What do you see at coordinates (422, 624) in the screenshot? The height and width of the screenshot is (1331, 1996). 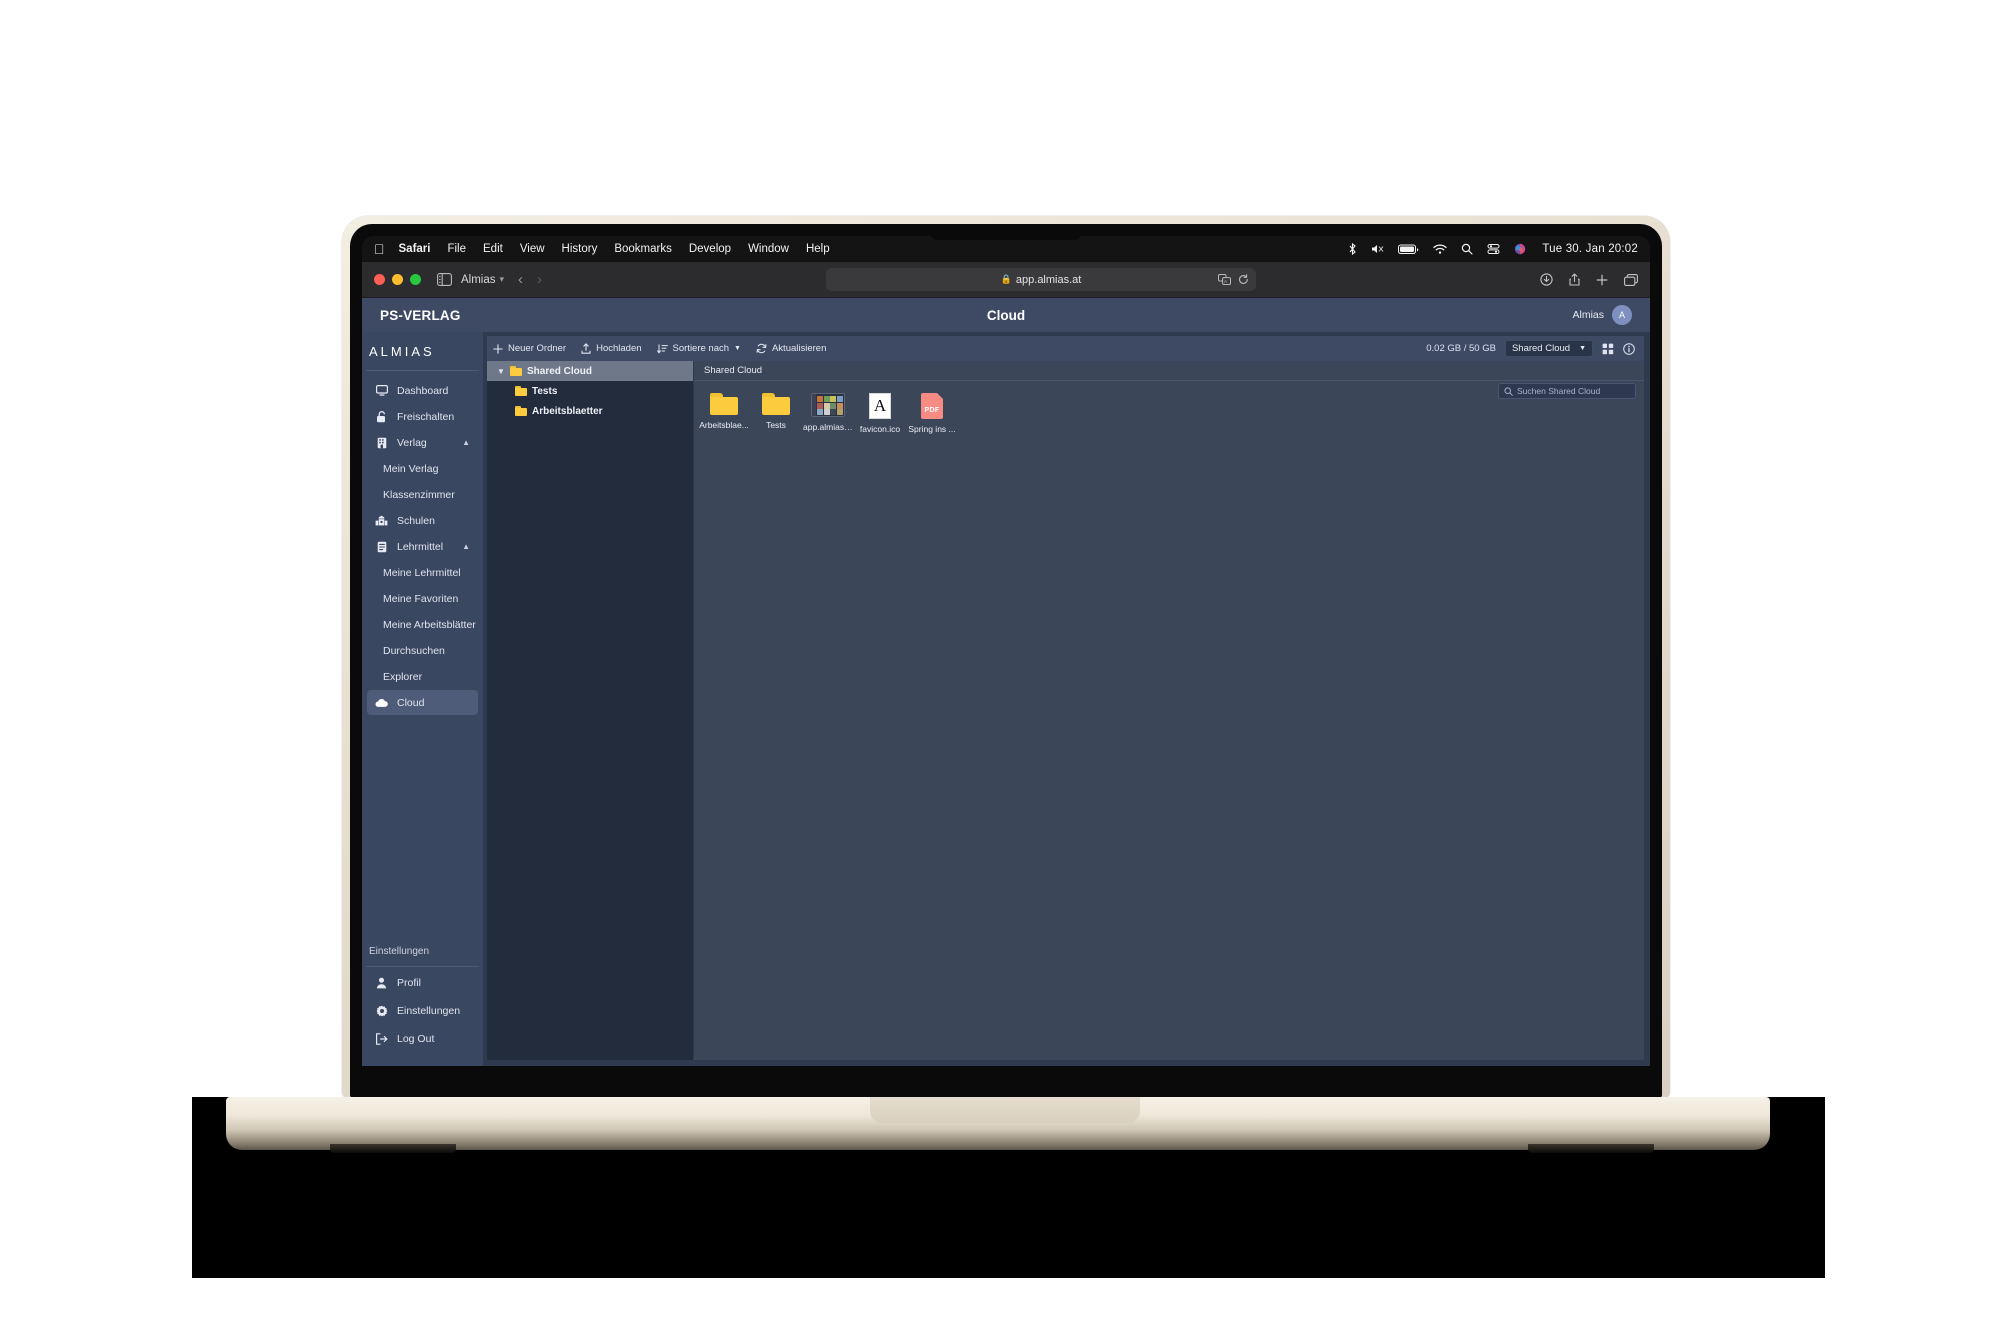 I see `sidebar-item-meine-arbeitsblaetter: Meine Arbeitsblätter` at bounding box center [422, 624].